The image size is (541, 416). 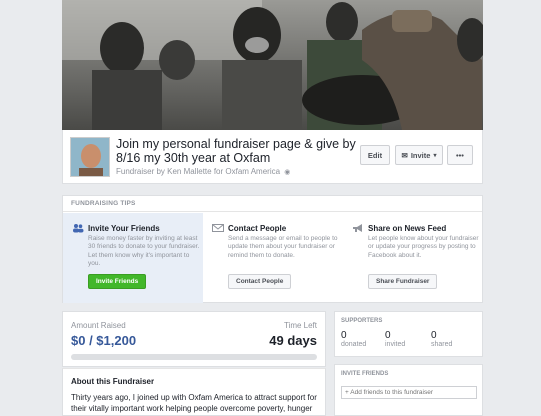 I want to click on invite-friends-panel: INVITE FRIENDS, so click(x=408, y=390).